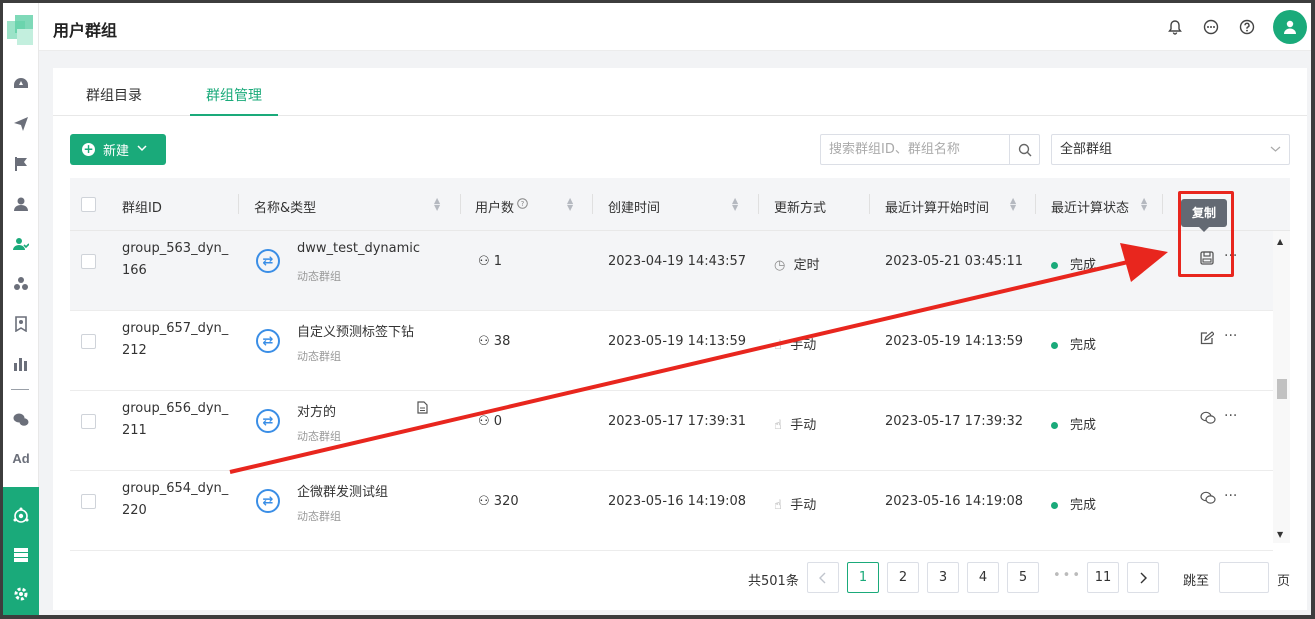 The width and height of the screenshot is (1315, 619). Describe the element at coordinates (915, 149) in the screenshot. I see `search-input` at that location.